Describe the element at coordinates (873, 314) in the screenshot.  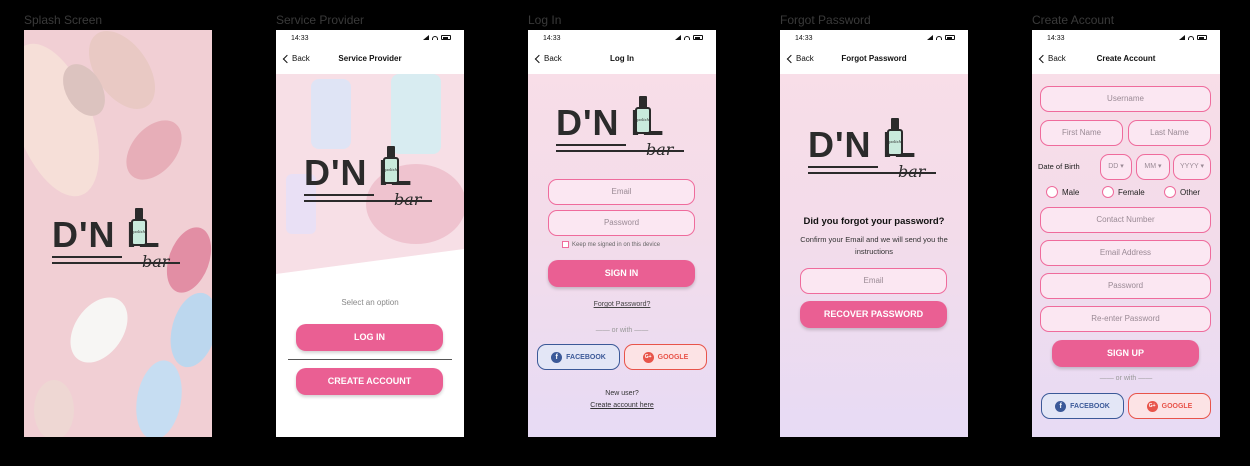
I see `recover-password-button: RECOVER PASSWORD` at that location.